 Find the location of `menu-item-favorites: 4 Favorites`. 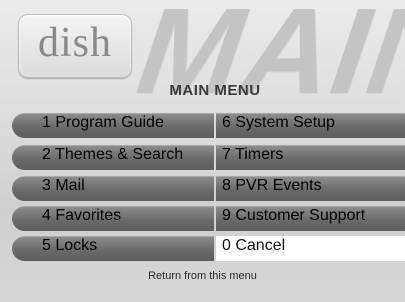

menu-item-favorites: 4 Favorites is located at coordinates (113, 218).